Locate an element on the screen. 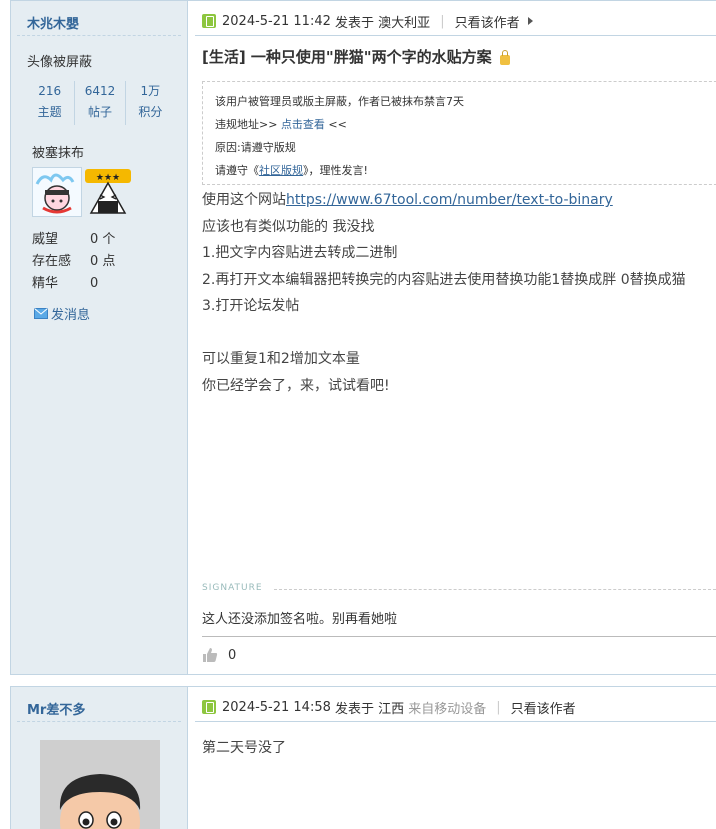  body-line-1-prefix: 使用这个网站 is located at coordinates (244, 200).